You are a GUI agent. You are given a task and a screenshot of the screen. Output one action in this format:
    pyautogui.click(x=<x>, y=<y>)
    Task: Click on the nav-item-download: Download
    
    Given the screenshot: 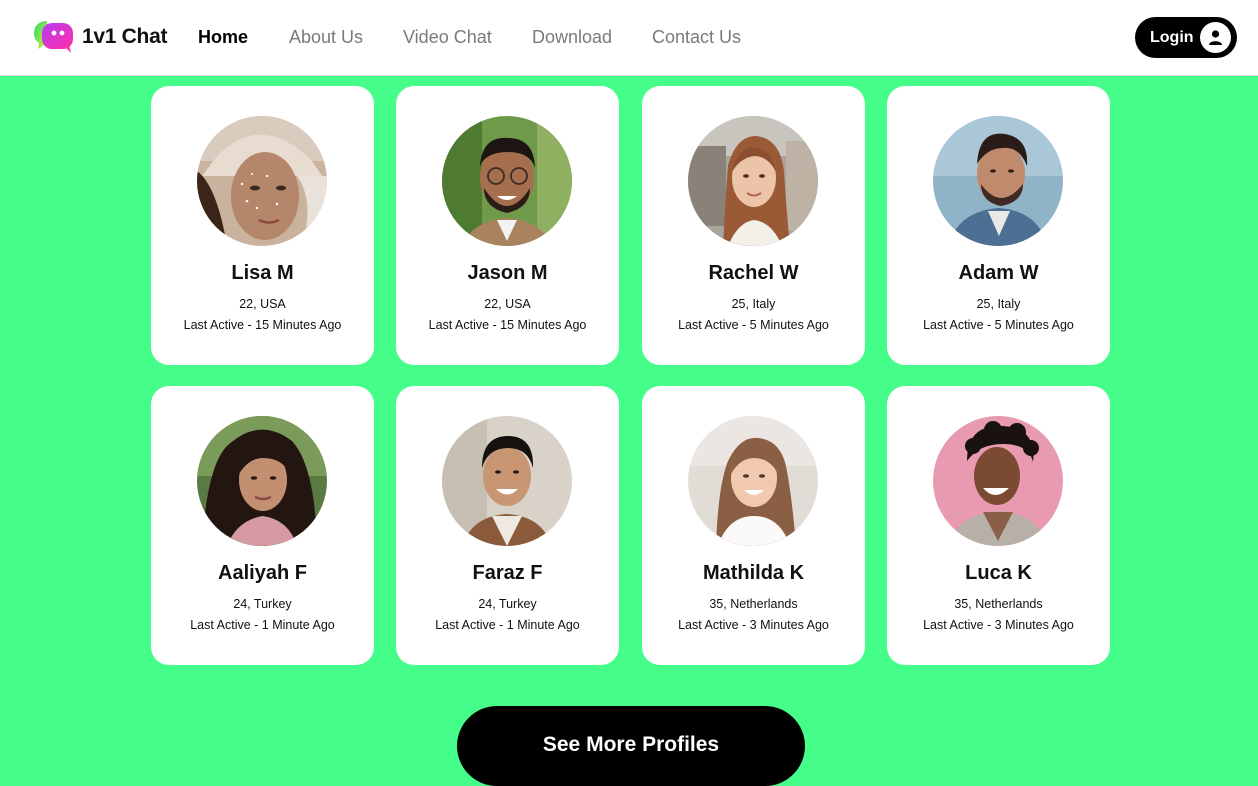 What is the action you would take?
    pyautogui.click(x=572, y=37)
    